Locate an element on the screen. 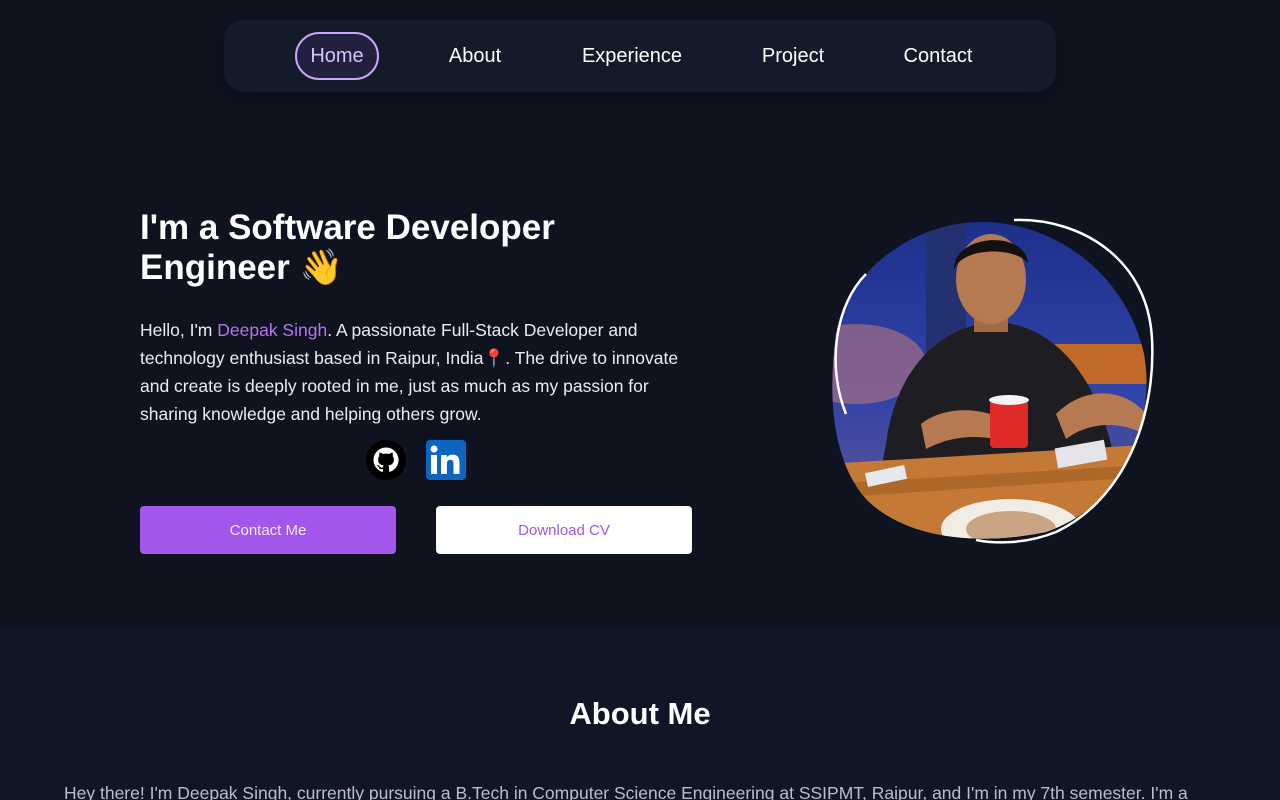 The image size is (1280, 800). github-link is located at coordinates (386, 460).